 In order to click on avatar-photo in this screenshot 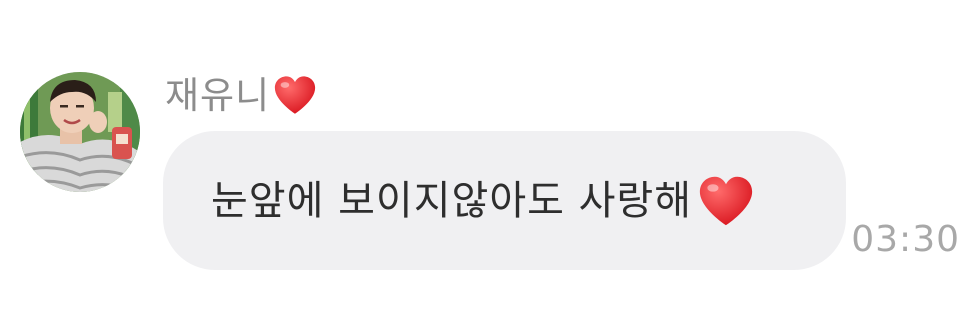, I will do `click(80, 132)`.